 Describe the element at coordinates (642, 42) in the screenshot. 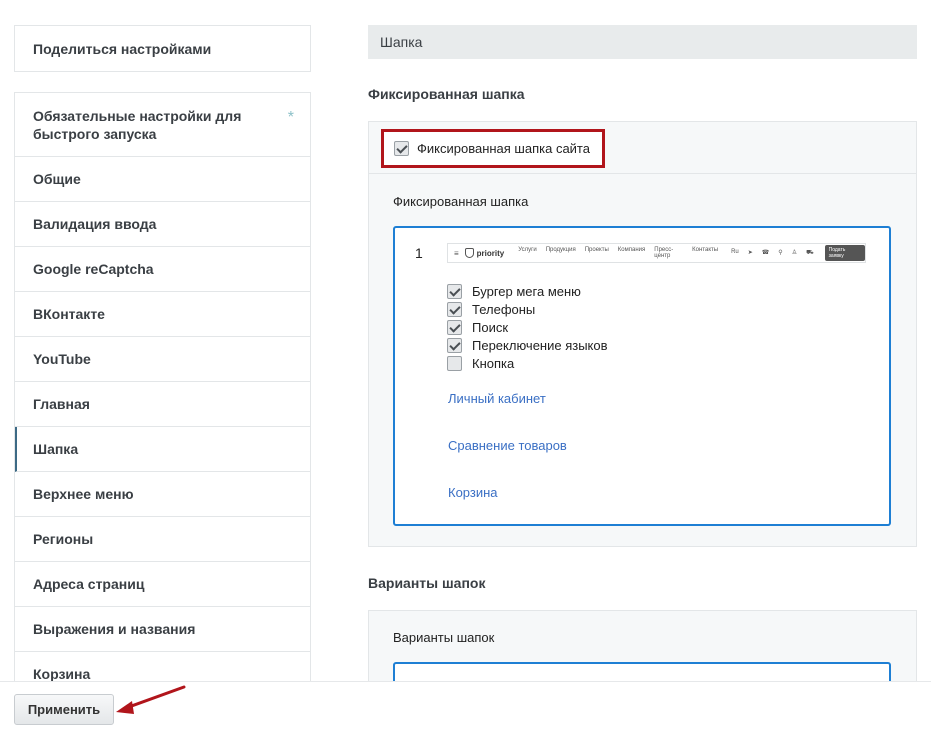

I see `section-title: Шапка` at that location.